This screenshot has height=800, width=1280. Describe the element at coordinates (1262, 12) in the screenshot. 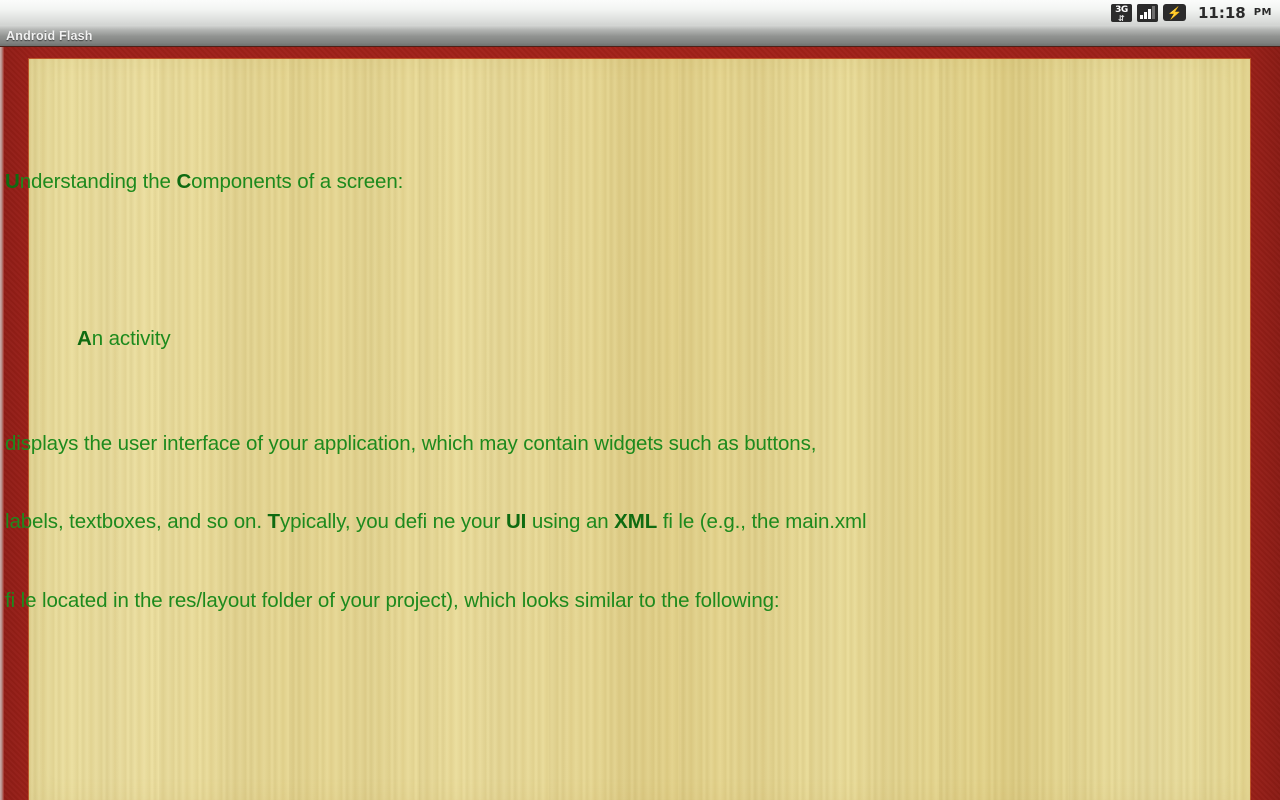

I see `status-bar-ampm: PM` at that location.